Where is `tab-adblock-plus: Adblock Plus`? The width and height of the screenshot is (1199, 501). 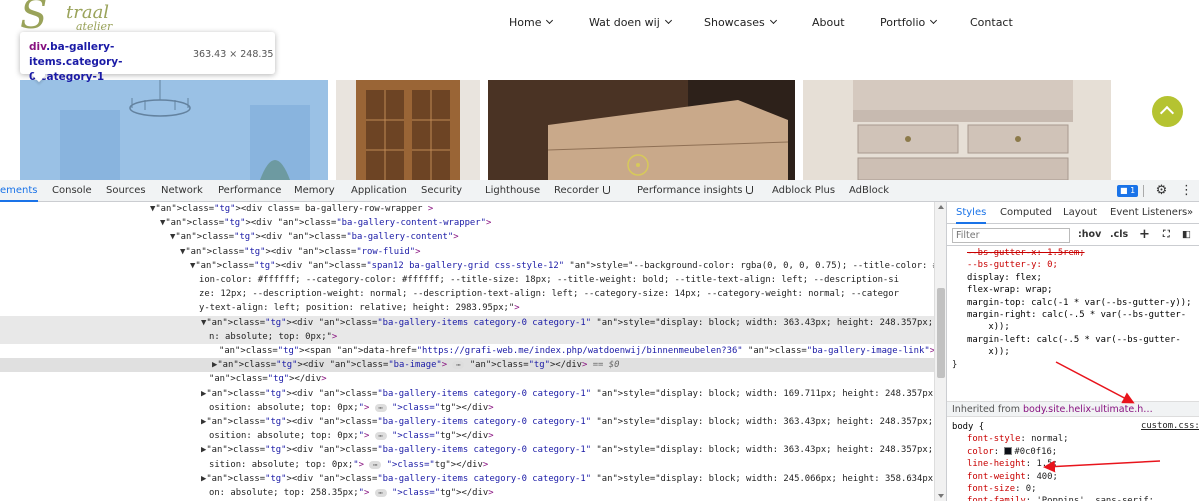
tab-adblock-plus: Adblock Plus is located at coordinates (803, 191).